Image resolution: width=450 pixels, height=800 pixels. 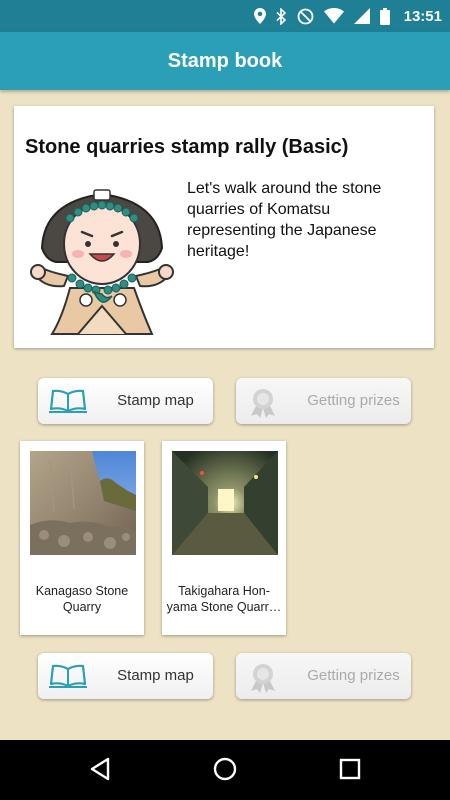 I want to click on mascot-image, so click(x=102, y=262).